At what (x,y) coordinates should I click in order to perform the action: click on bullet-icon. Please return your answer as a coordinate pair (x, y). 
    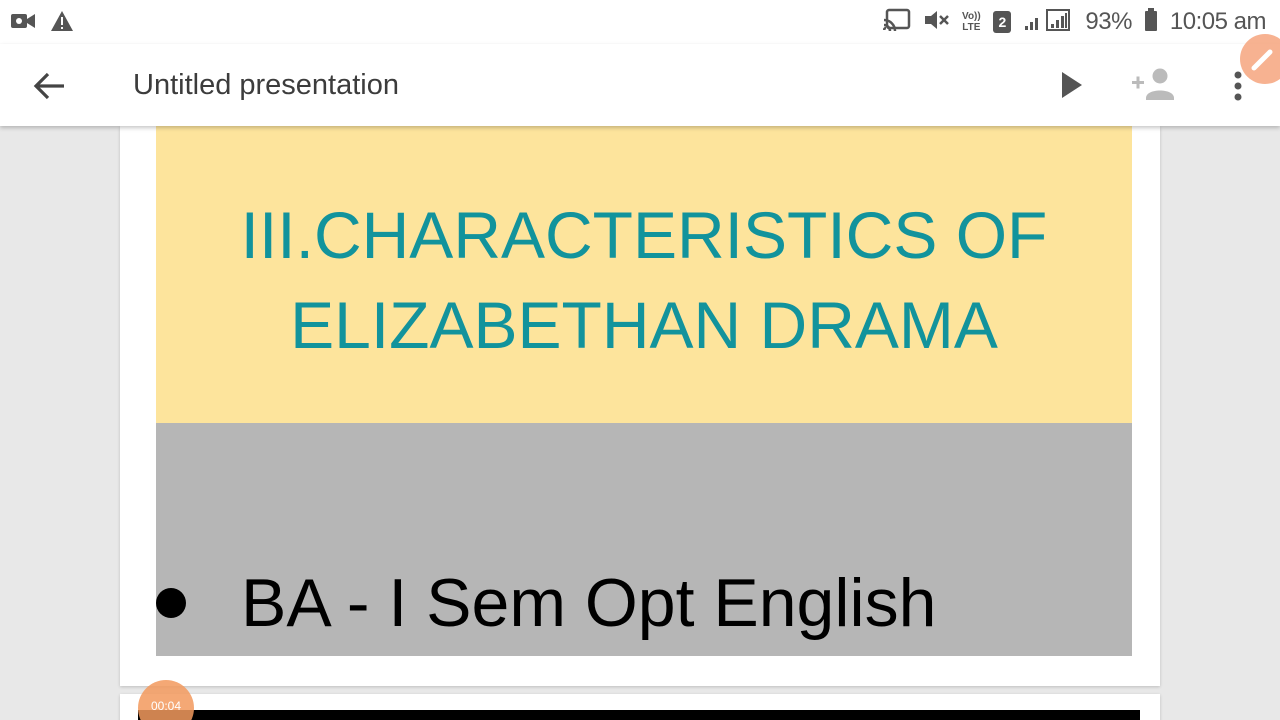
    Looking at the image, I should click on (171, 603).